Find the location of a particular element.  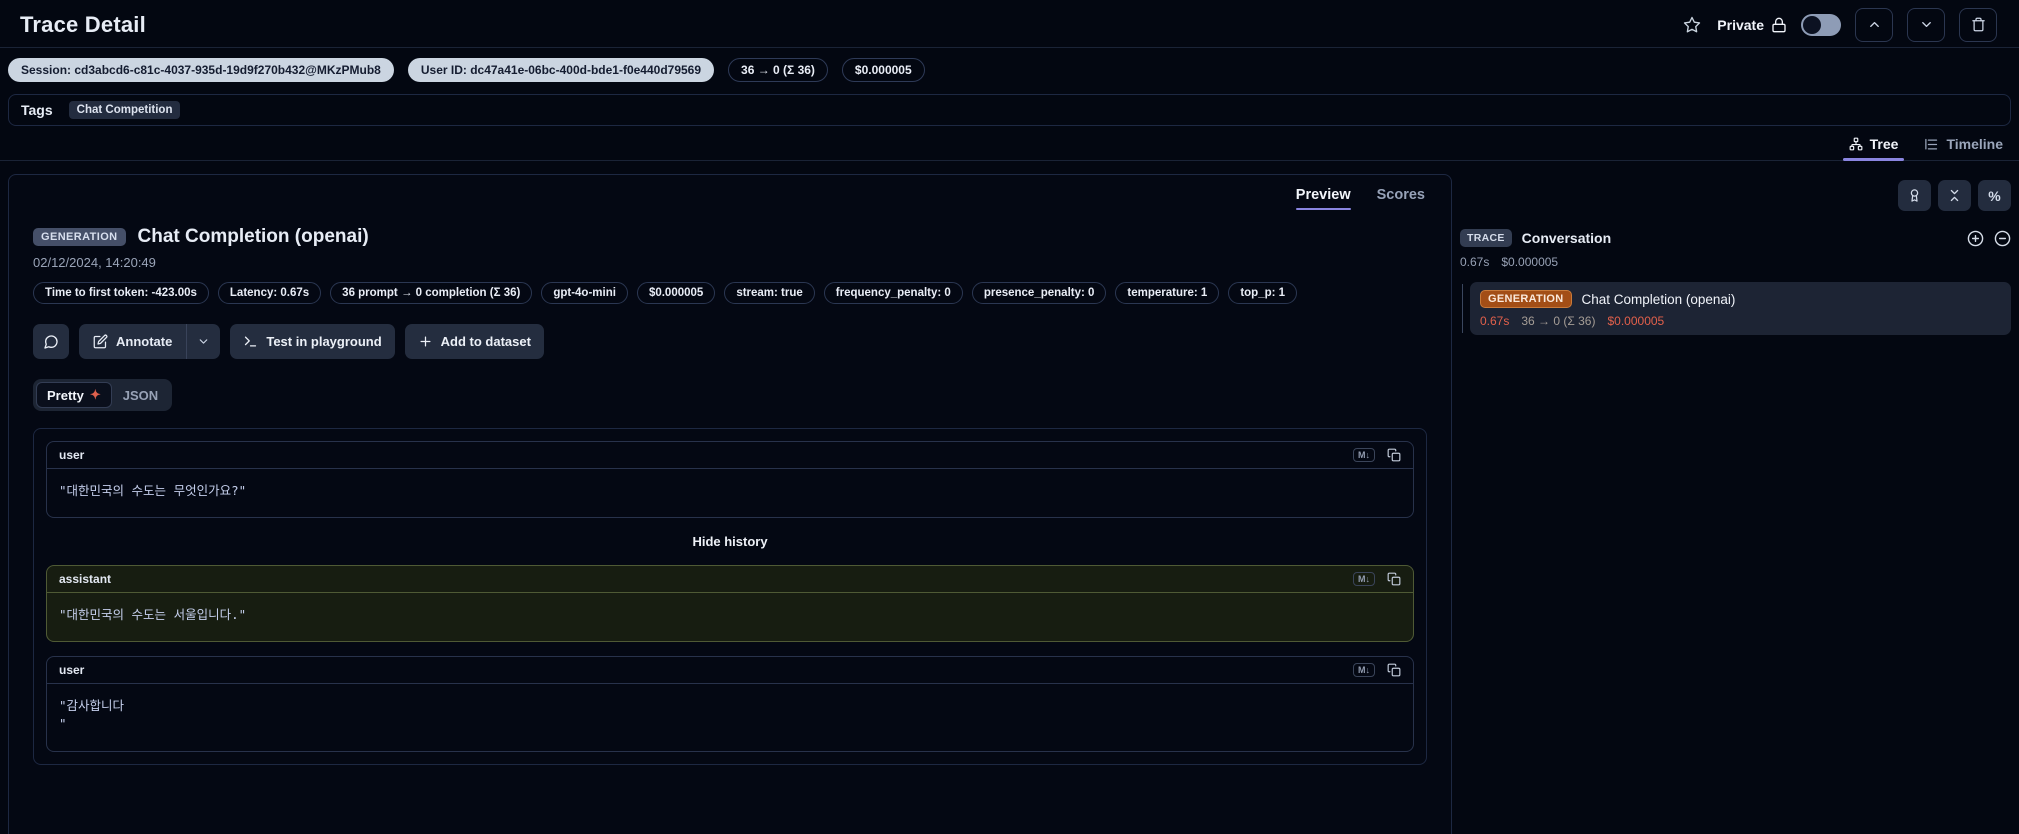

previous-trace-button is located at coordinates (1874, 24).